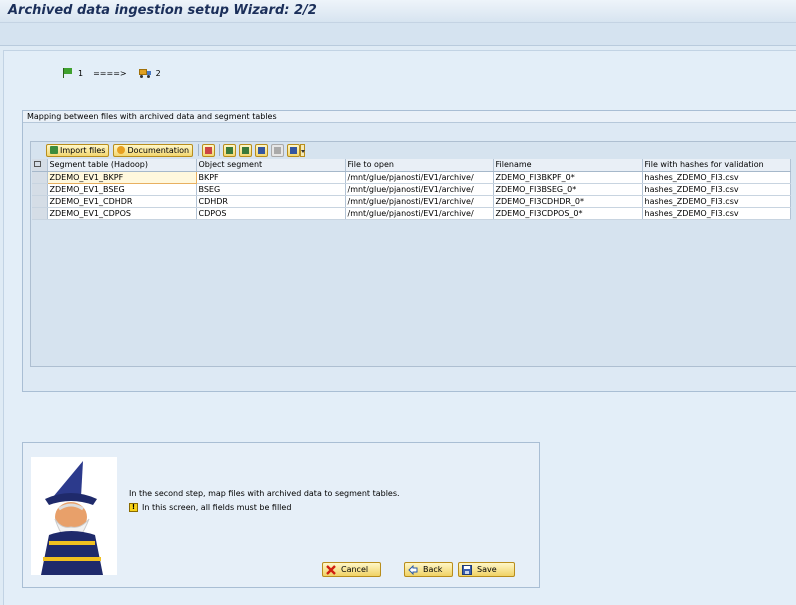 Image resolution: width=796 pixels, height=605 pixels. I want to click on sort-ascending-icon, so click(230, 150).